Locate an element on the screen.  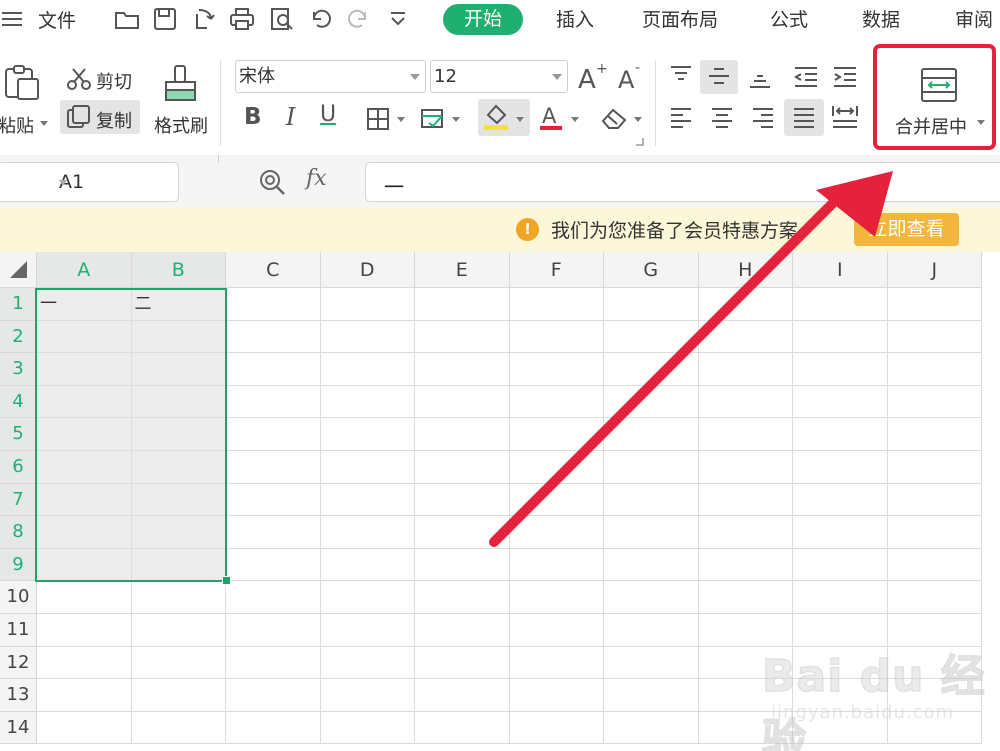
baidu-jingyan-watermark: Bai du 经验 jingyan.baidu.com is located at coordinates (879, 695).